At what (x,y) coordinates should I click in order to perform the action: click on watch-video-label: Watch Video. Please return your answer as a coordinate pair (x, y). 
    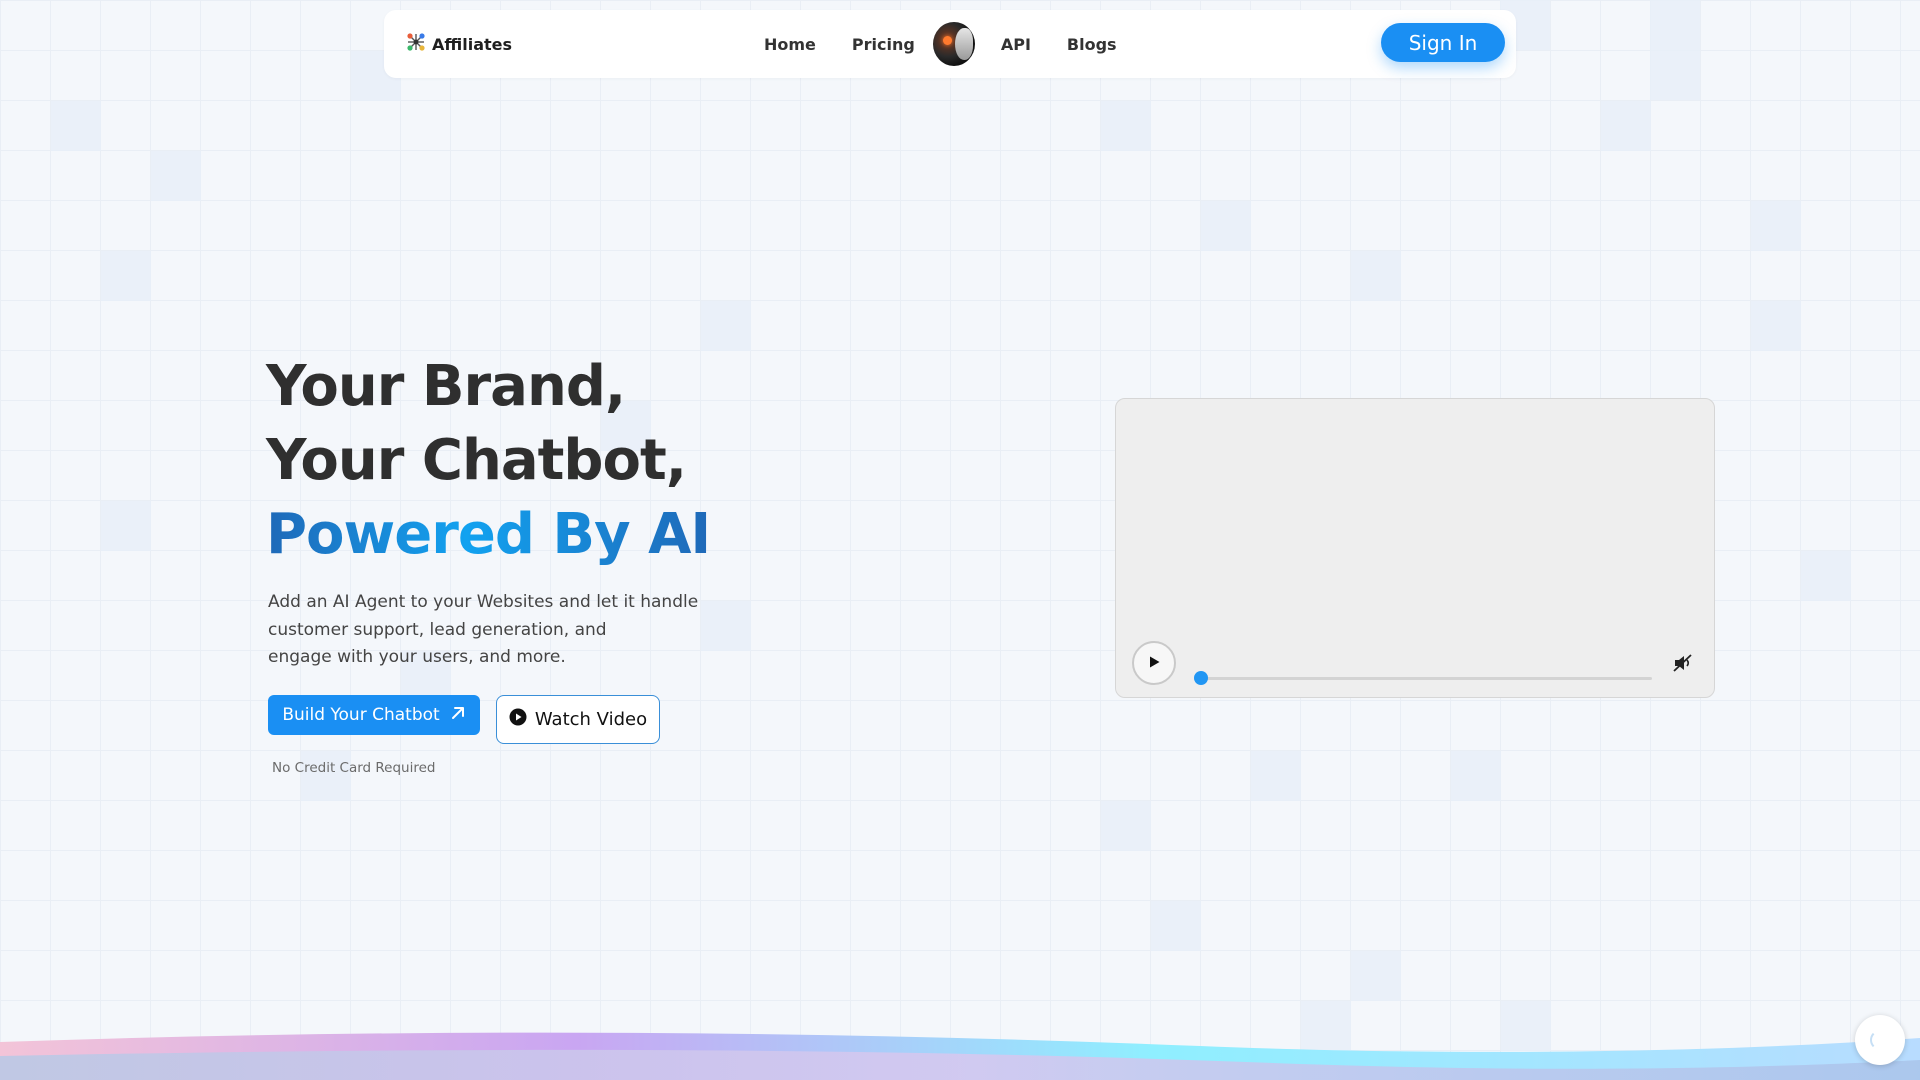
    Looking at the image, I should click on (591, 719).